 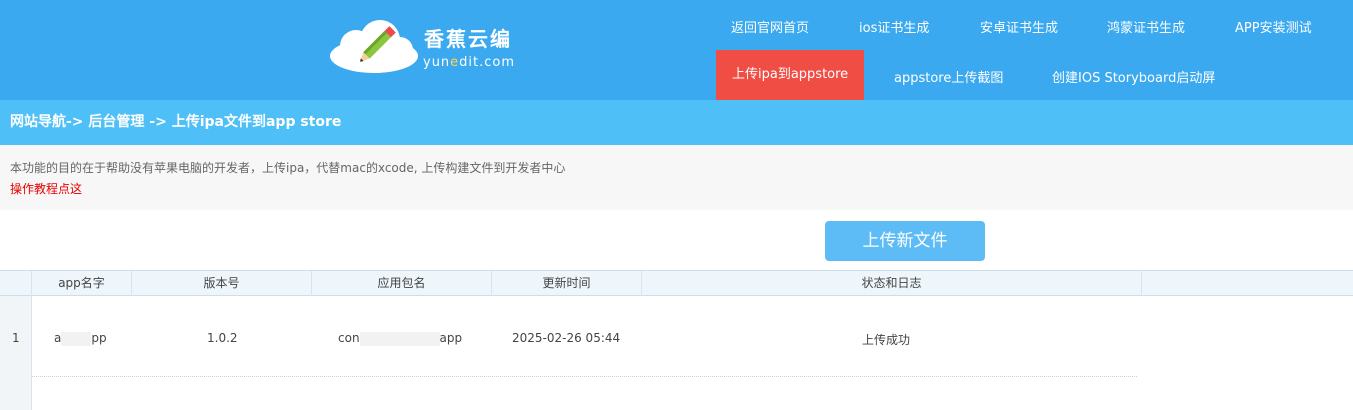 I want to click on site-logo: 香蕉云编 yunedit.com, so click(x=428, y=48).